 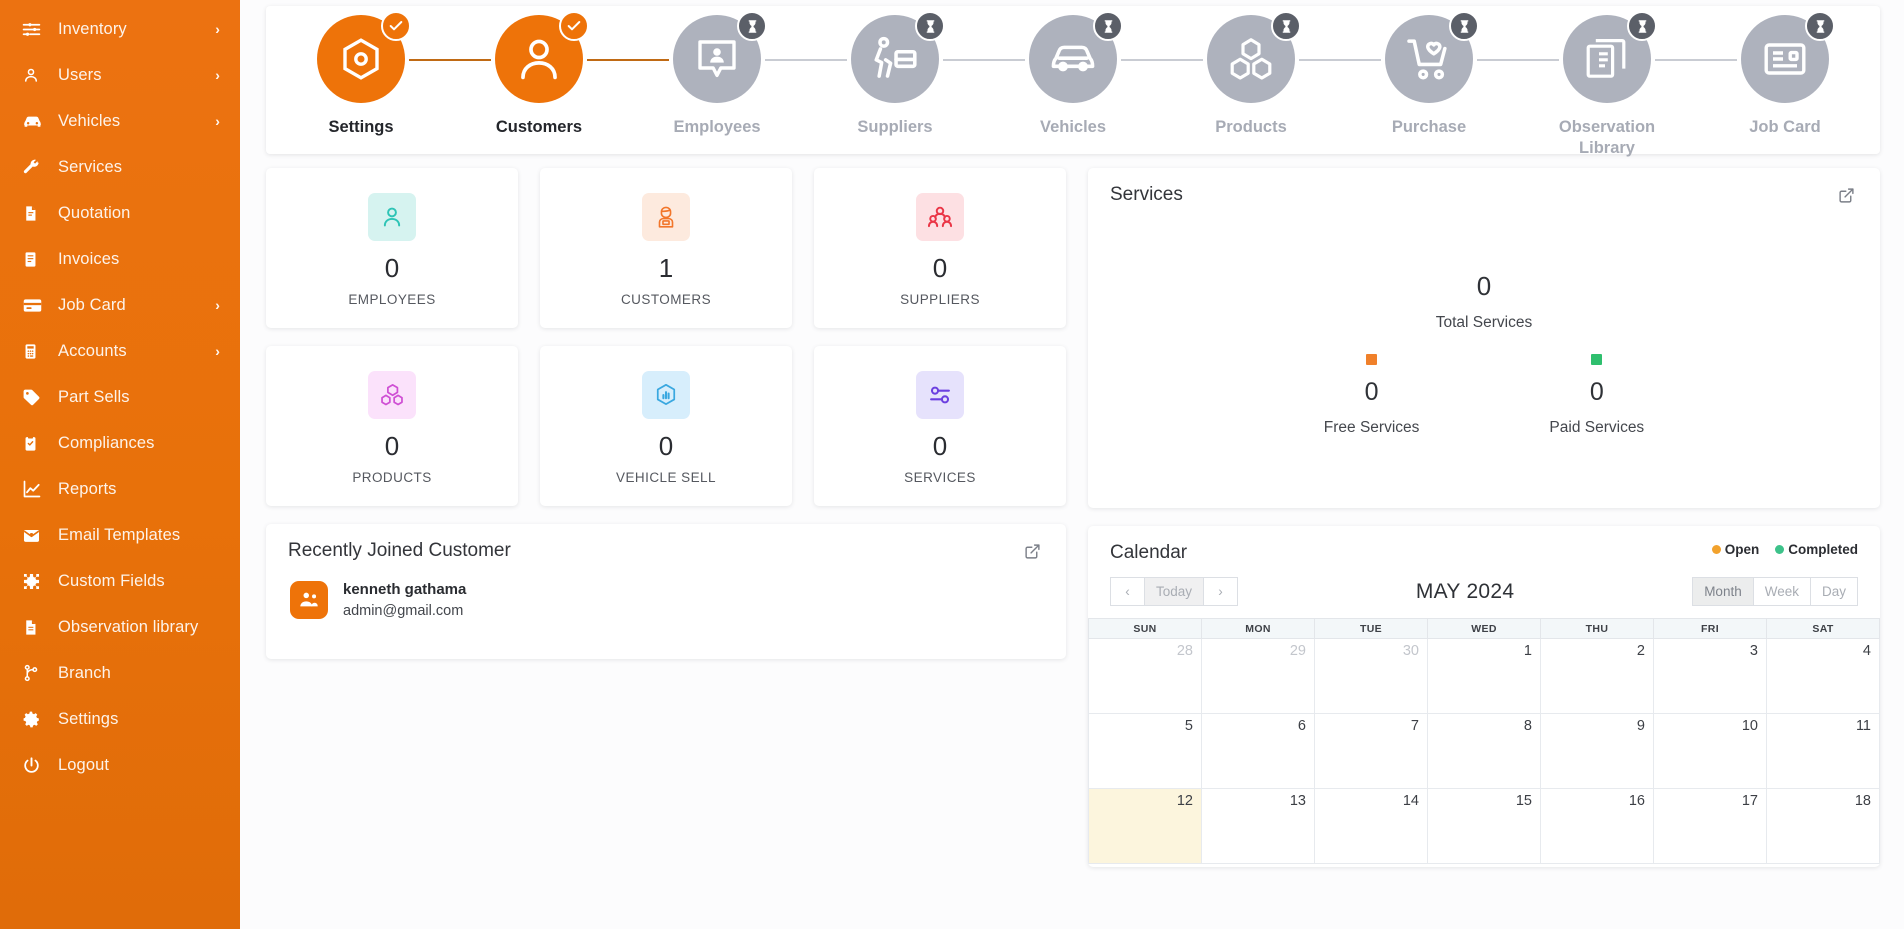 What do you see at coordinates (895, 127) in the screenshot?
I see `stepper-step-label: Suppliers` at bounding box center [895, 127].